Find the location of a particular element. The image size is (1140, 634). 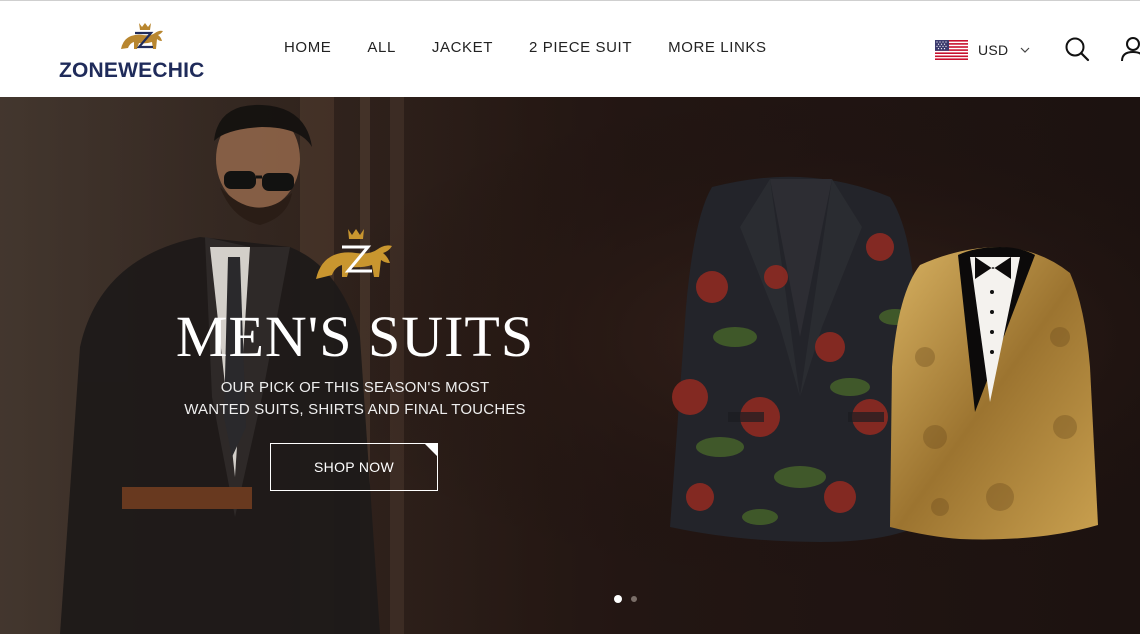

us-flag-icon is located at coordinates (951, 50).